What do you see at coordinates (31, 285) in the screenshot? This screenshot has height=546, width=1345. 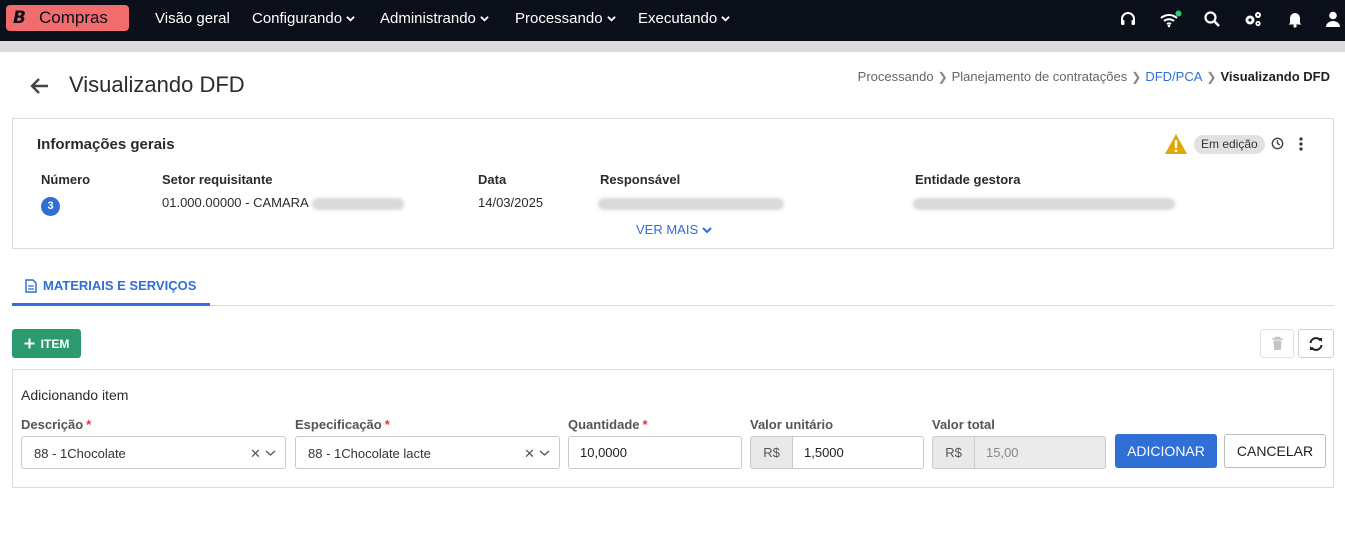 I see `document-icon` at bounding box center [31, 285].